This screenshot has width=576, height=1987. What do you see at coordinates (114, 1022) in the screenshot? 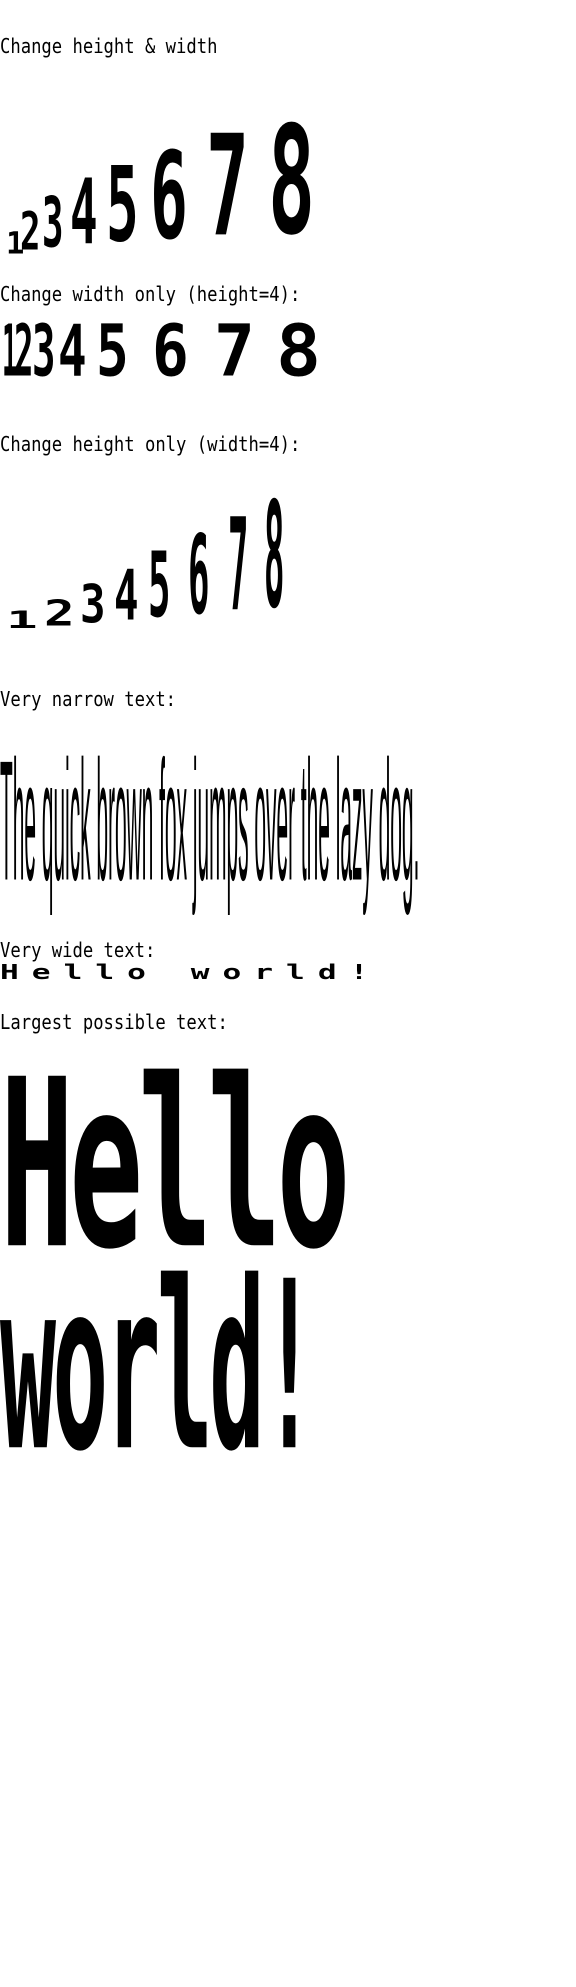
I see `label-largest-possible-text: Largest possible text:` at bounding box center [114, 1022].